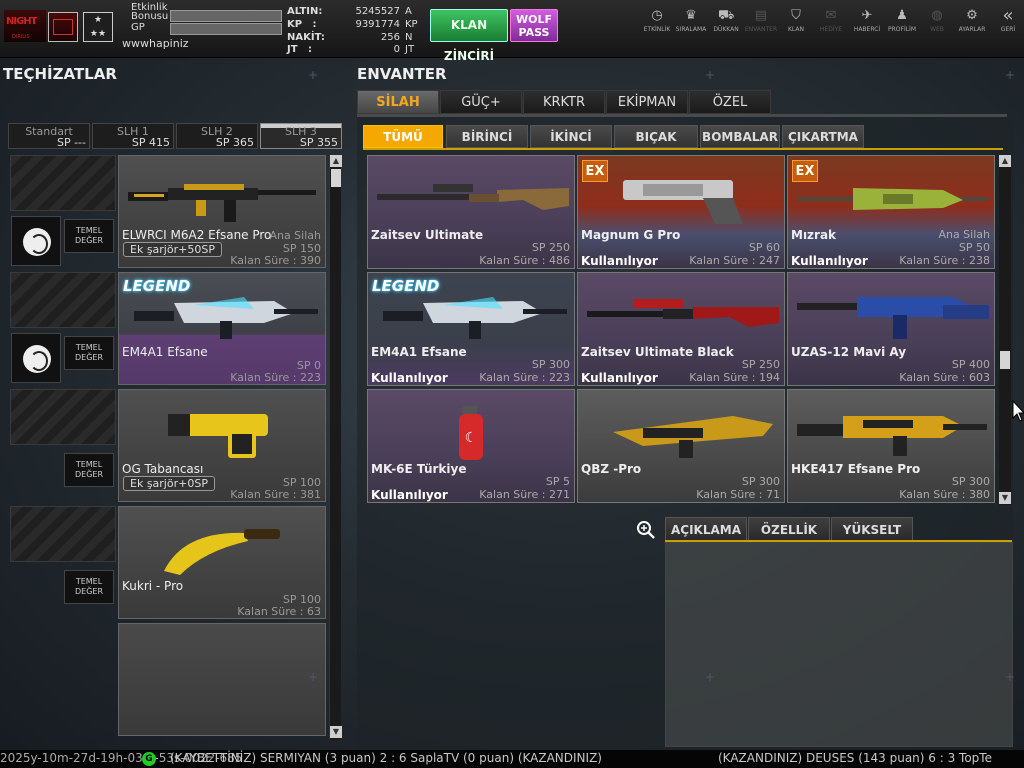  What do you see at coordinates (734, 377) in the screenshot?
I see `item-remaining: Kalan Süre : 194` at bounding box center [734, 377].